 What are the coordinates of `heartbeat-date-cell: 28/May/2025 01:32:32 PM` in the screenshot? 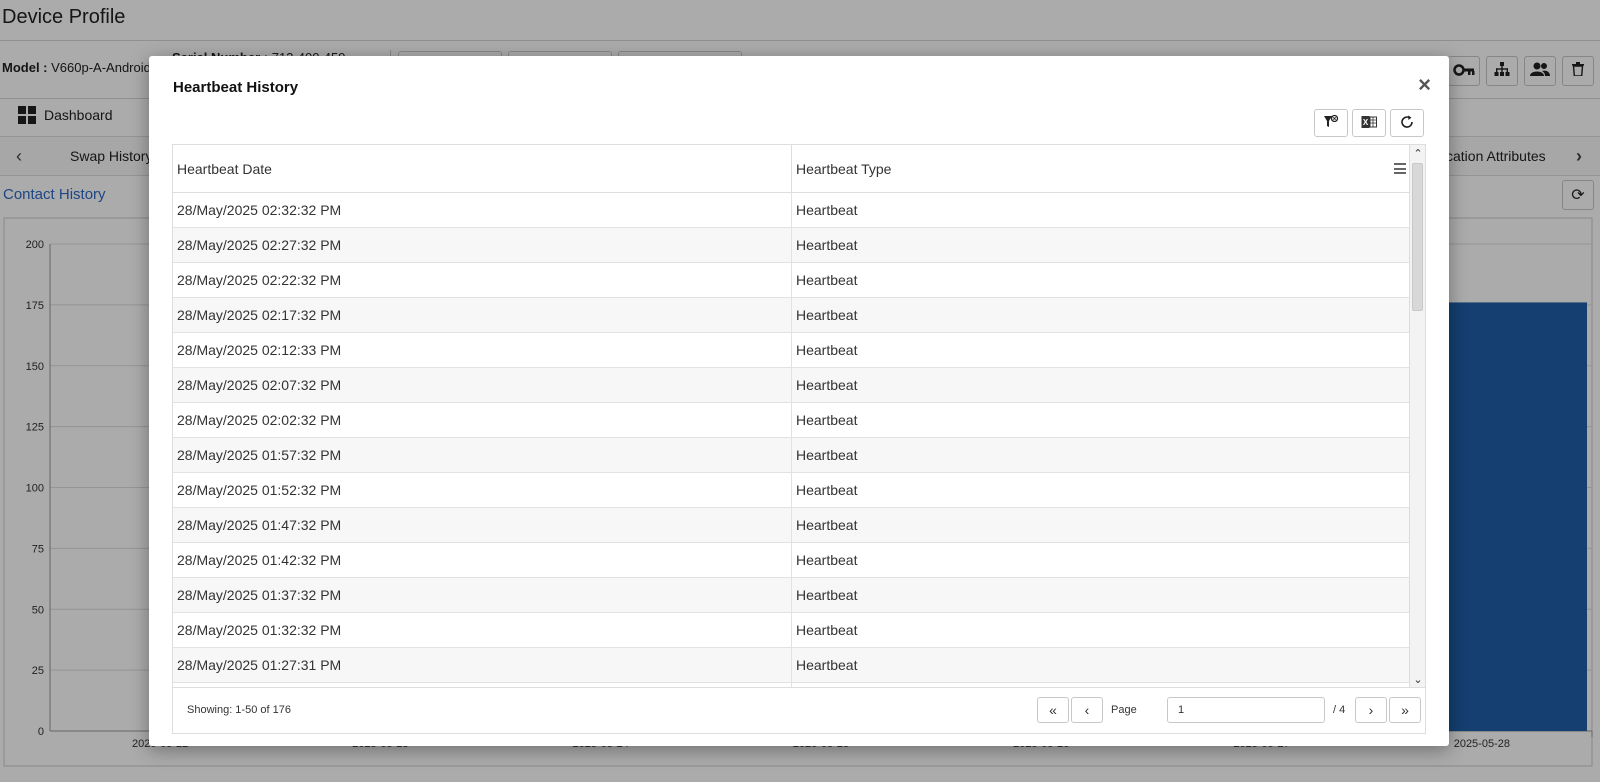 It's located at (482, 630).